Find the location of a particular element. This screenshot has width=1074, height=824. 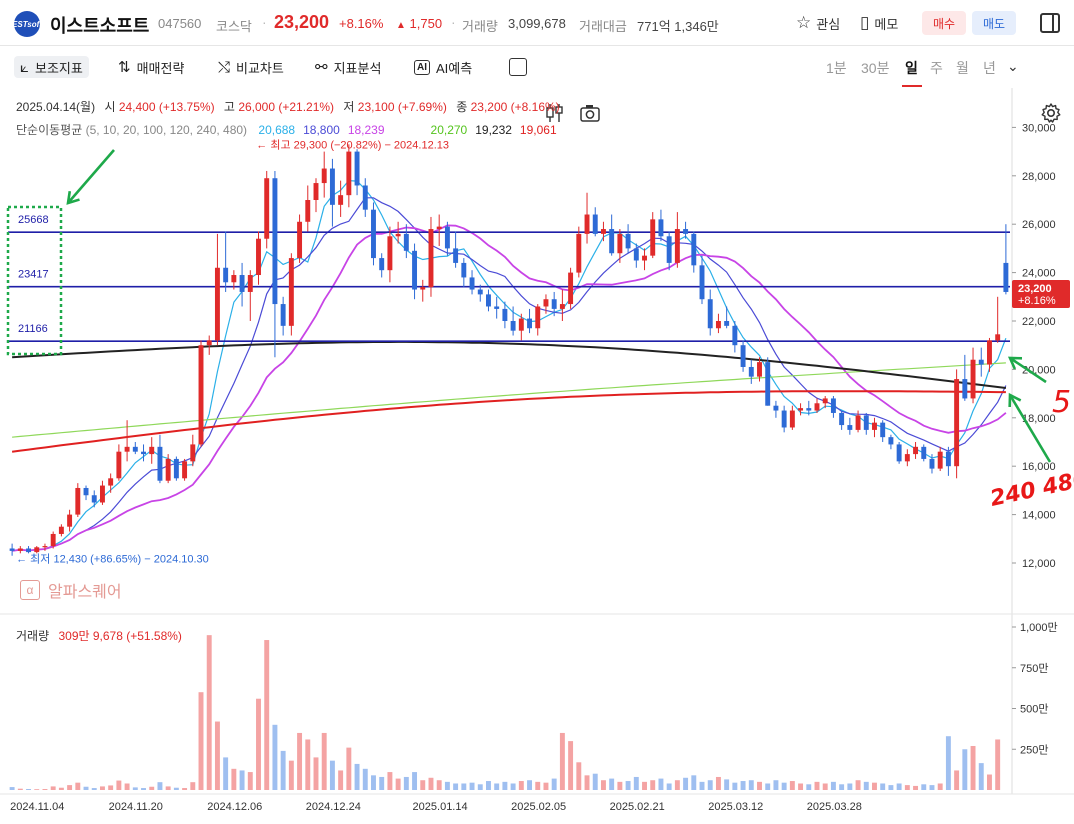

handwritten-note-240-480: 240 480 is located at coordinates (1031, 489).